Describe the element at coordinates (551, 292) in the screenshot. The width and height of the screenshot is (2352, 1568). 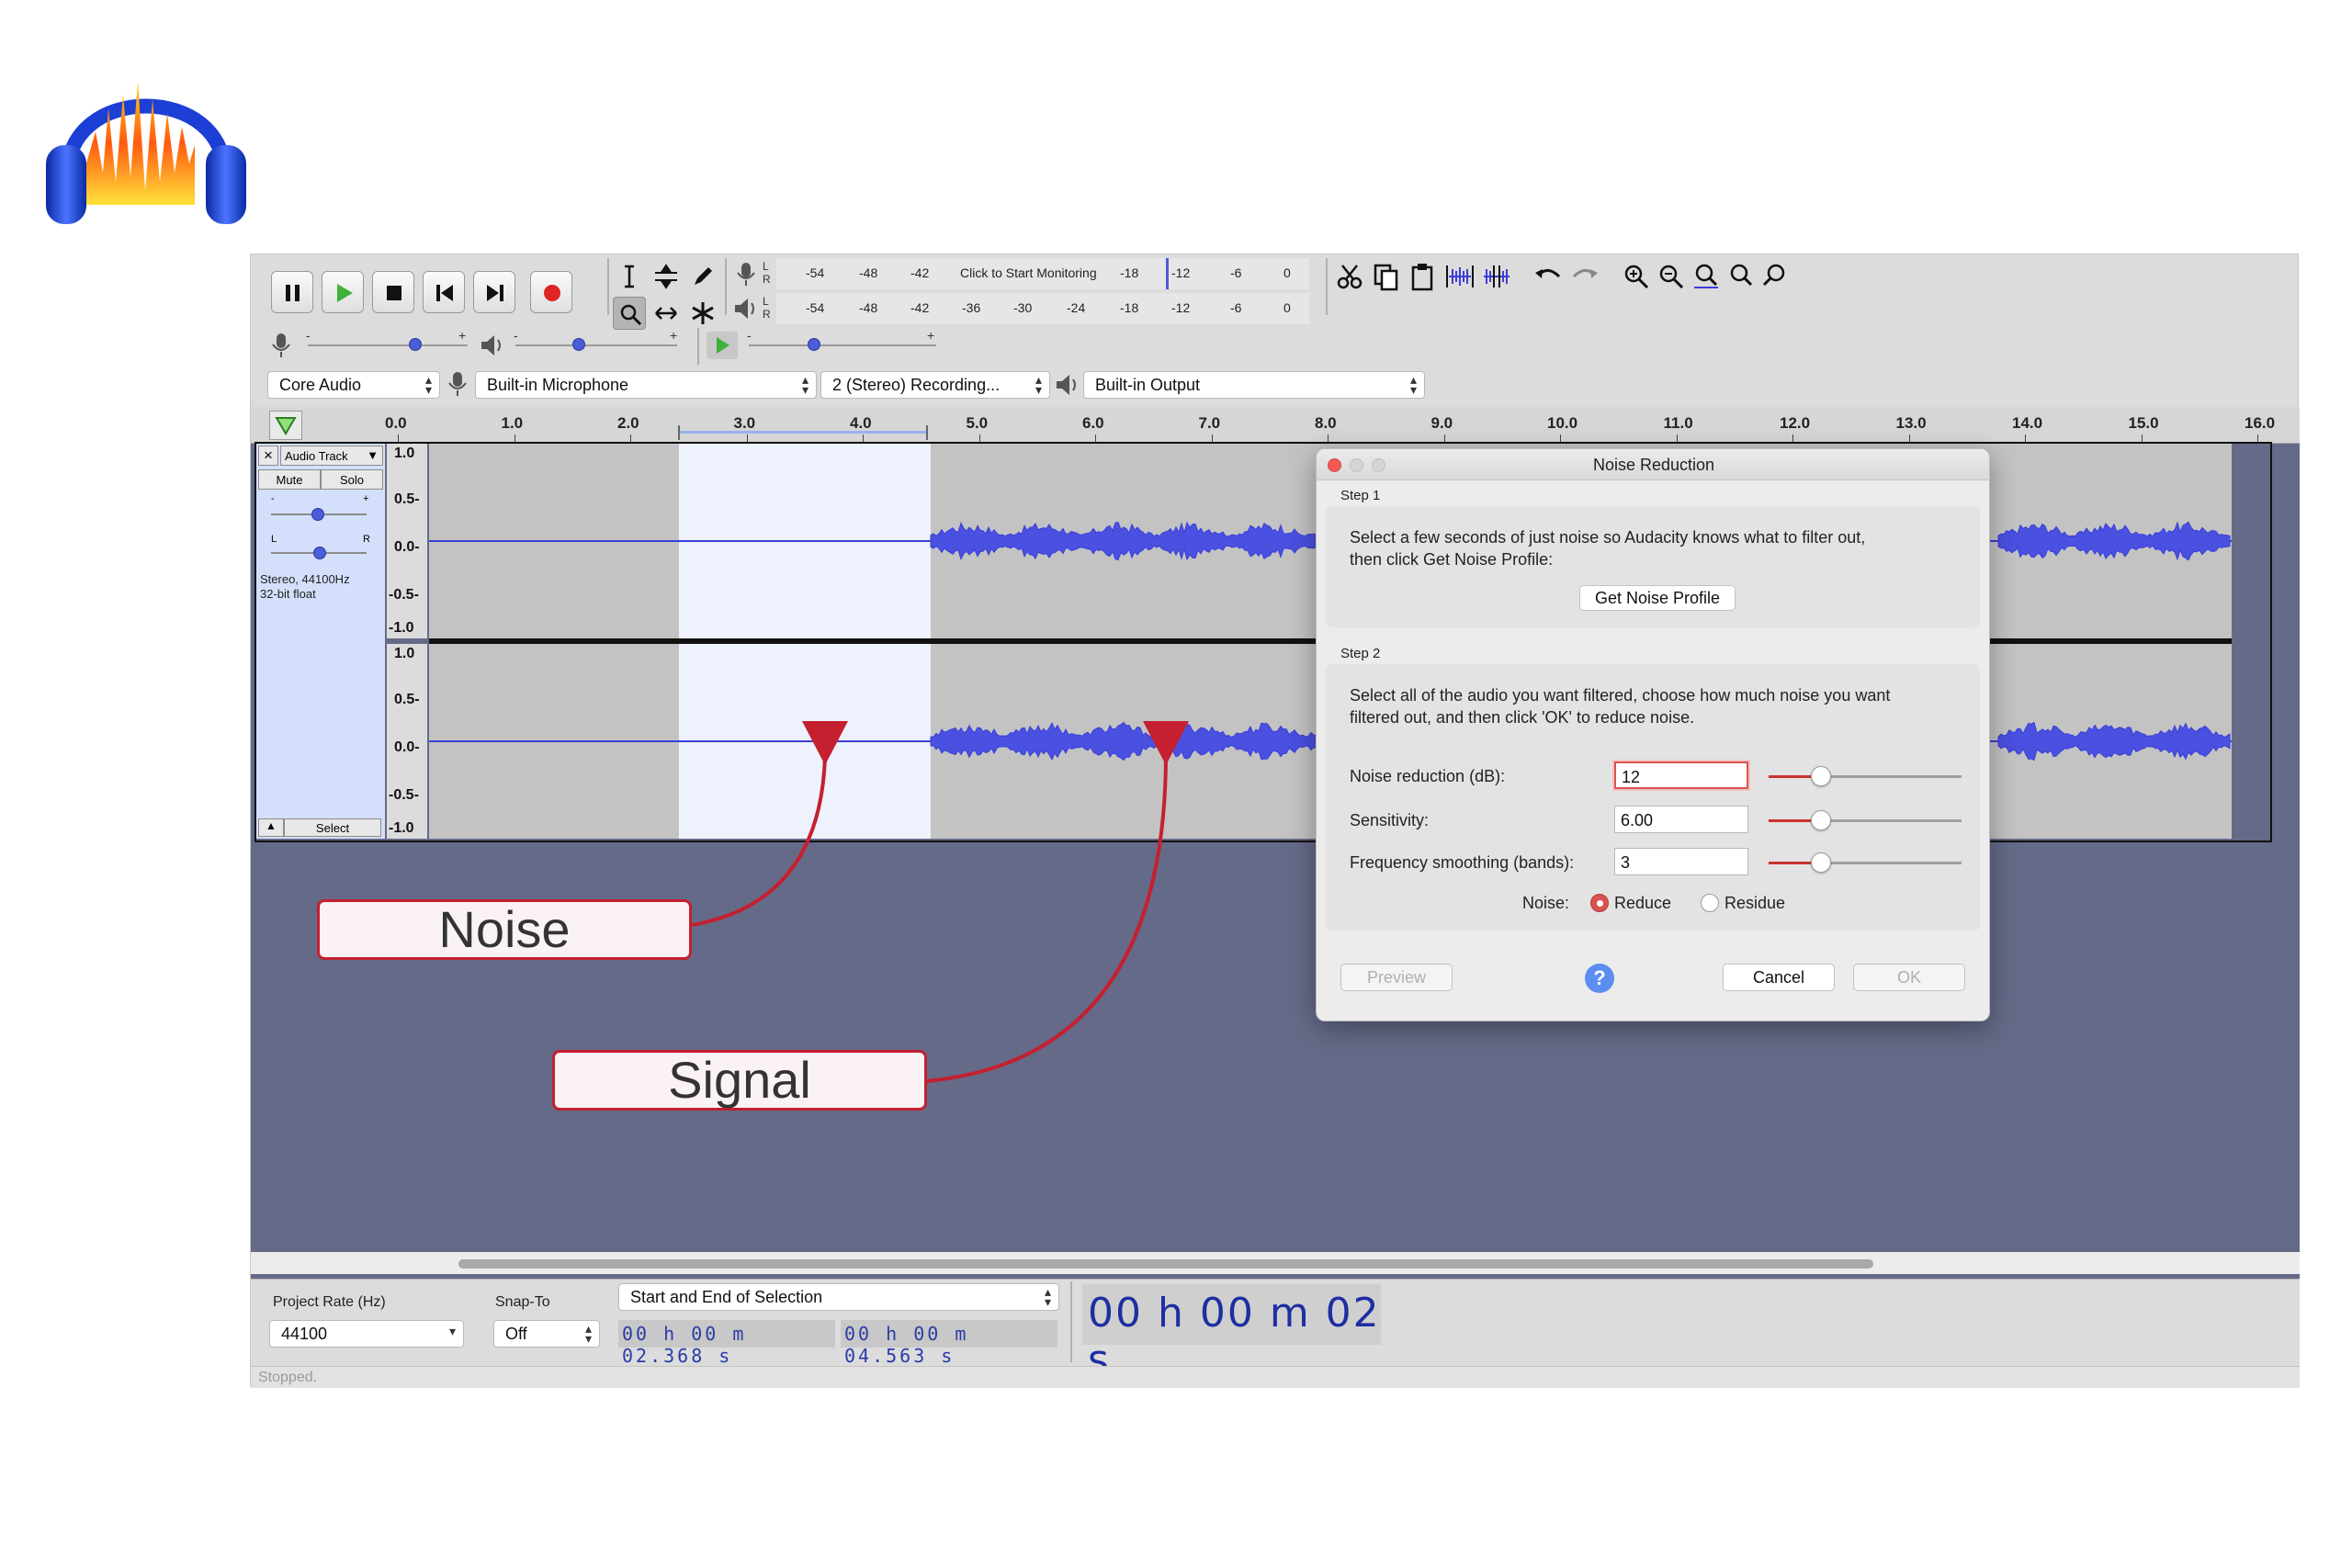
I see `record-button` at that location.